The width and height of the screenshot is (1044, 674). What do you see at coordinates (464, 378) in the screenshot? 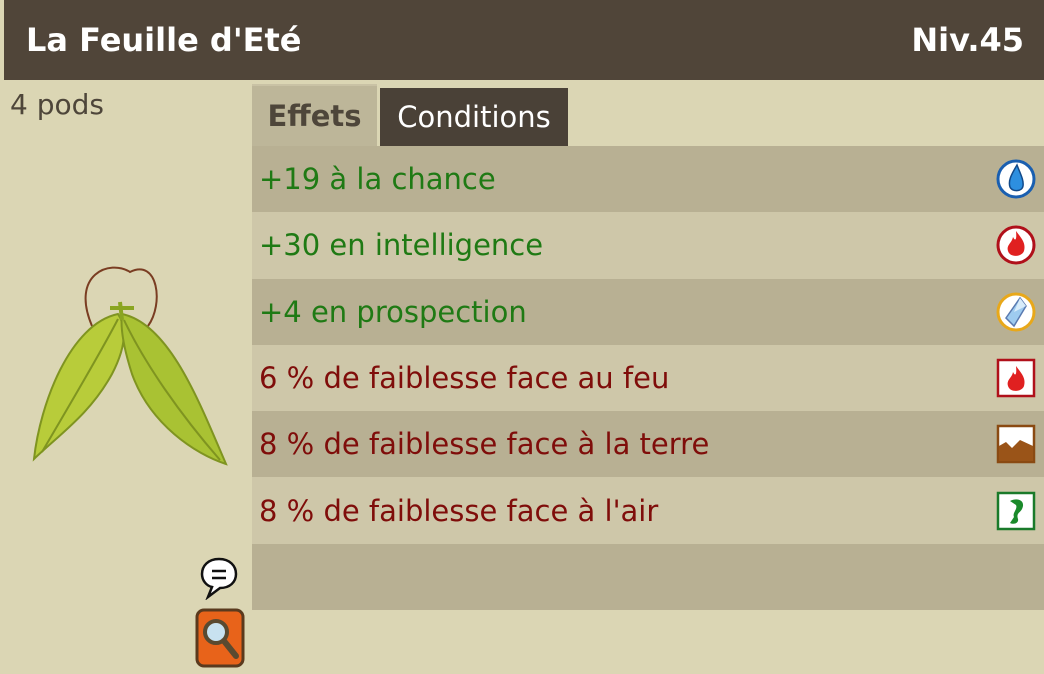
I see `effect-text: 6 % de faiblesse face au feu` at bounding box center [464, 378].